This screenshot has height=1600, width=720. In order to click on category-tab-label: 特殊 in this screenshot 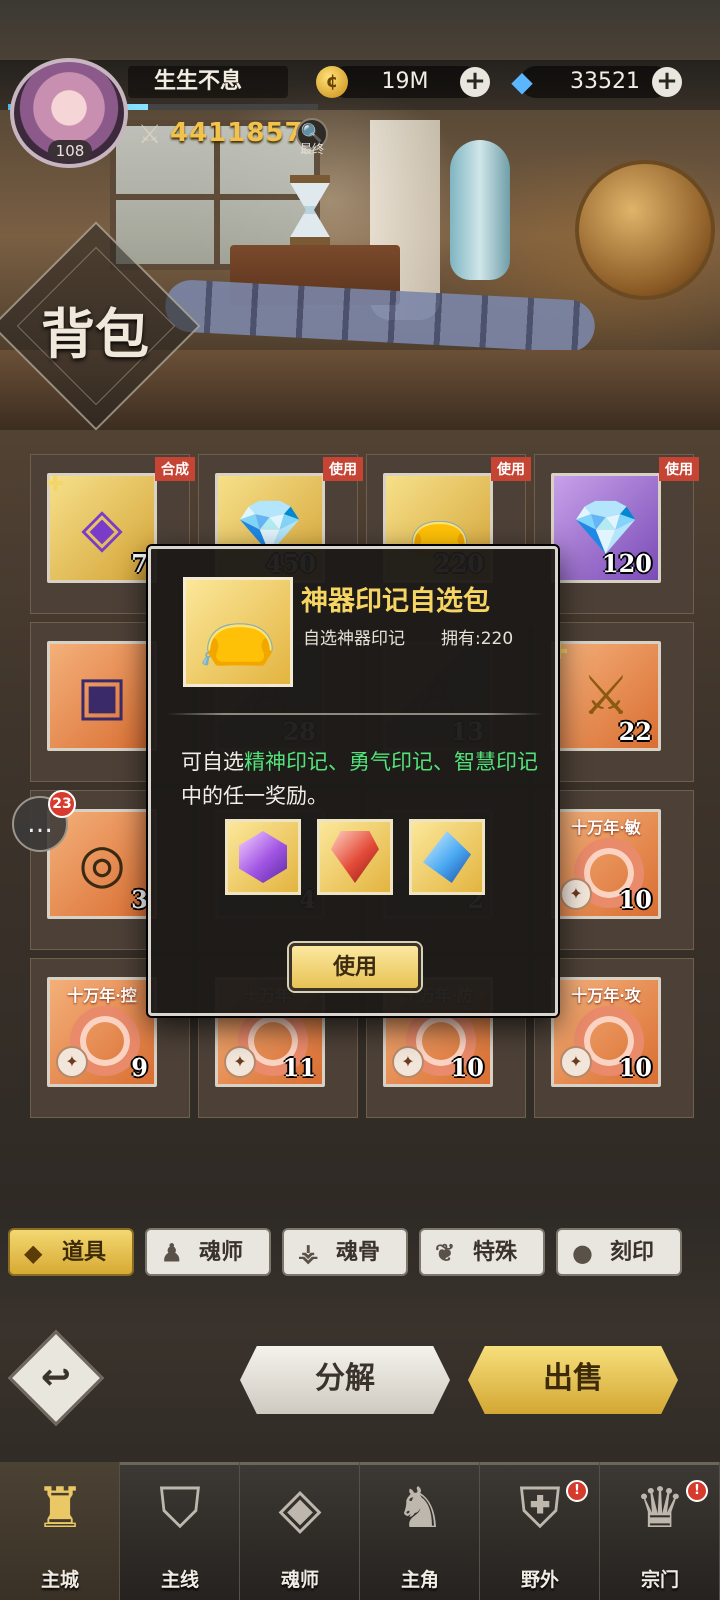, I will do `click(495, 1252)`.